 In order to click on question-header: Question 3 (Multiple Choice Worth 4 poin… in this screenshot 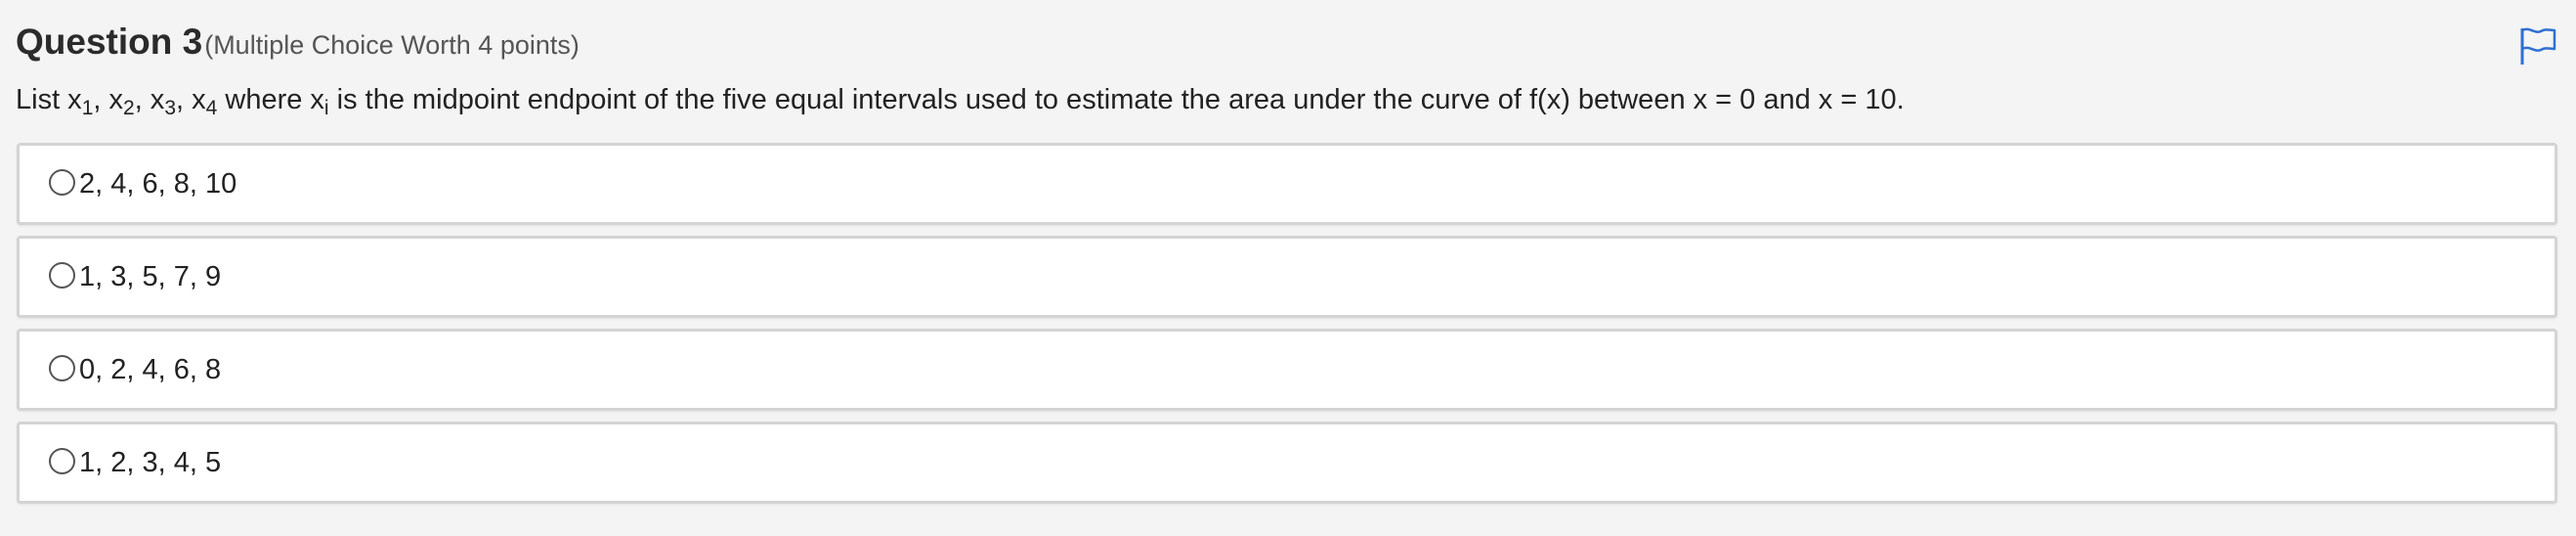, I will do `click(1296, 48)`.